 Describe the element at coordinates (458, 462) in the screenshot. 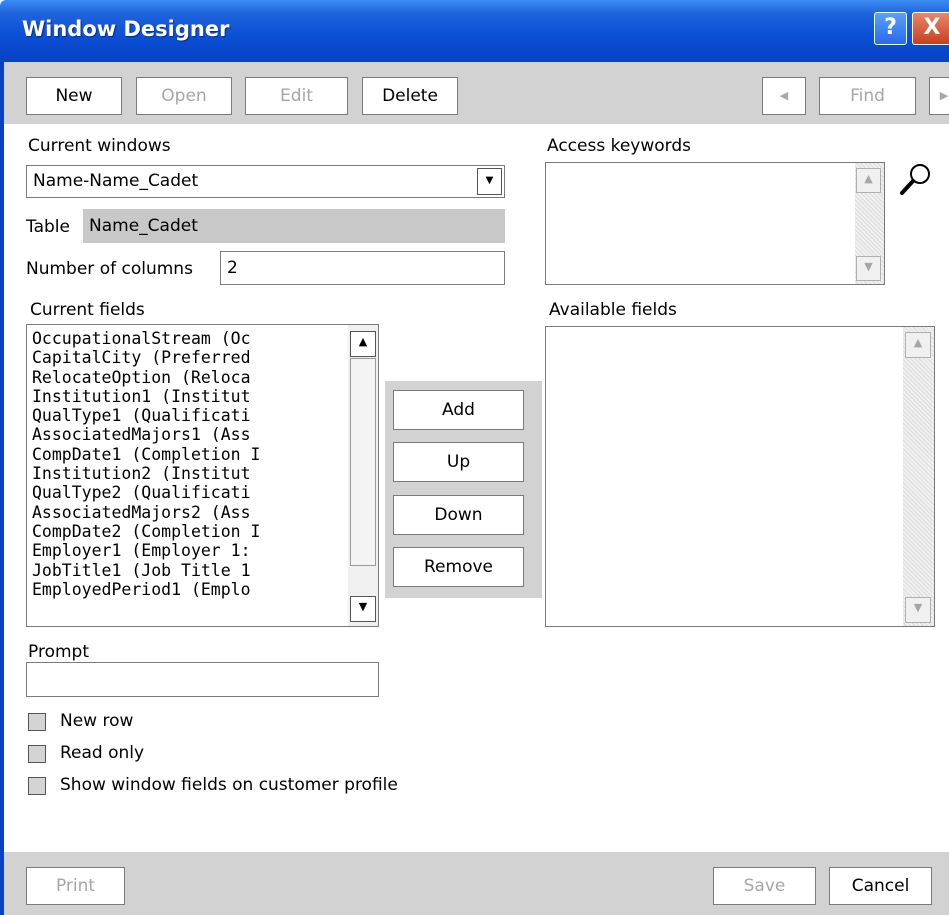

I see `up-button: Up` at that location.